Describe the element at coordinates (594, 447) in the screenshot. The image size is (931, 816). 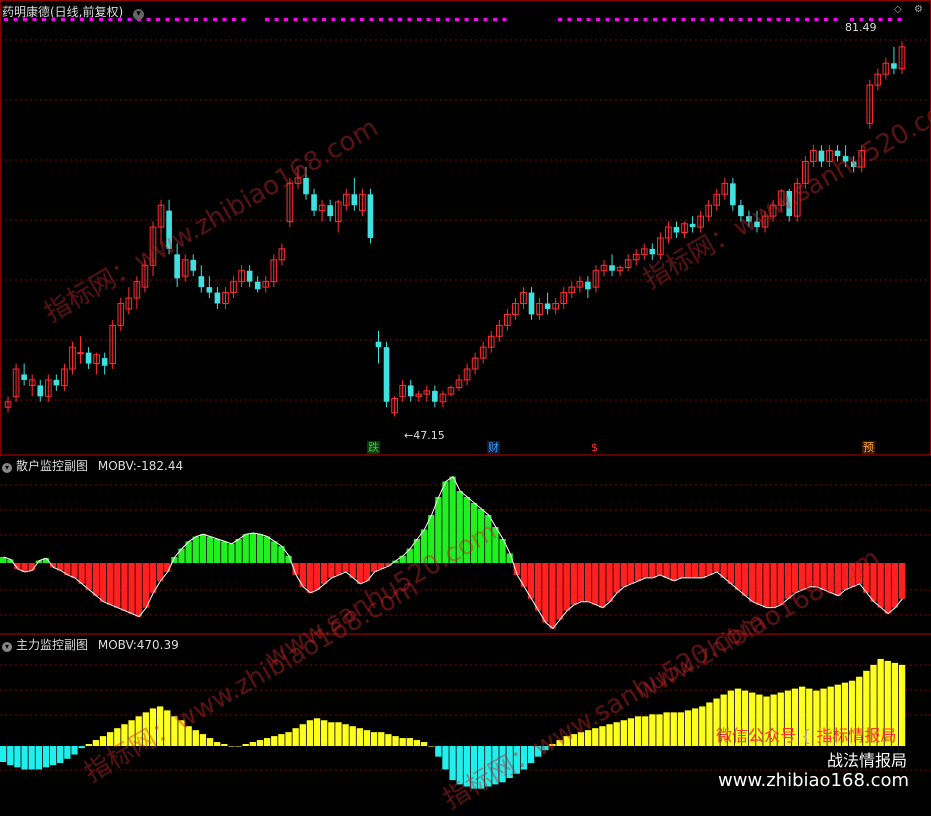
I see `marker-dollar: $` at that location.